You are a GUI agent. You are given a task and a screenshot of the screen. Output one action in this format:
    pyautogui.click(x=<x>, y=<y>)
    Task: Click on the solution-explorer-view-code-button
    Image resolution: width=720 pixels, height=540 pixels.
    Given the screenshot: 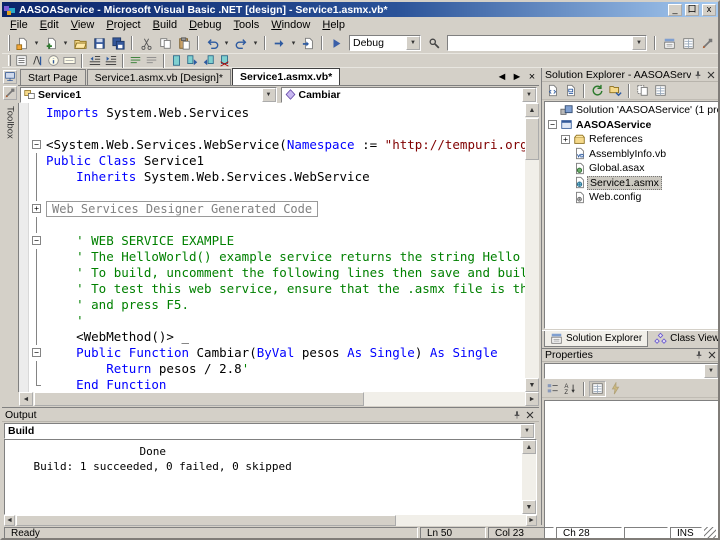 What is the action you would take?
    pyautogui.click(x=552, y=91)
    